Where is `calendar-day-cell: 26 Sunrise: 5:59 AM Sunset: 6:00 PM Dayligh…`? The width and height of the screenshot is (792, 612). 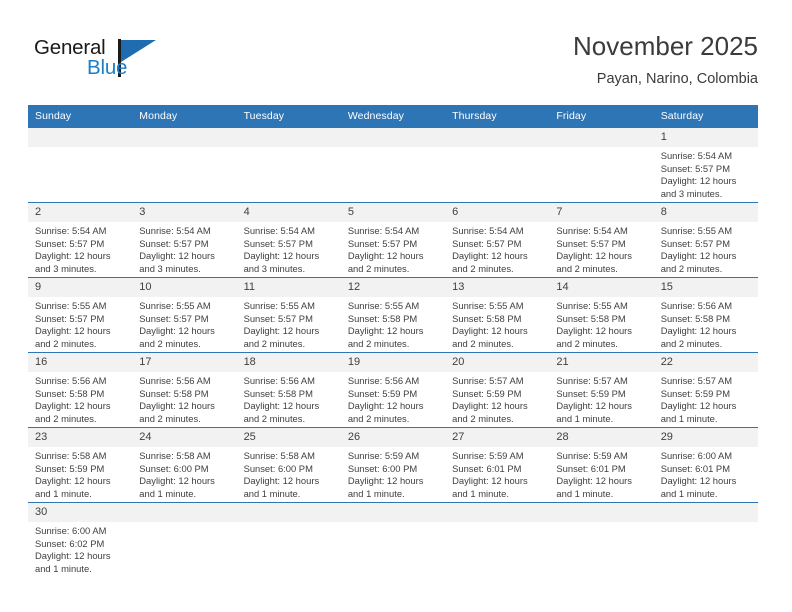 calendar-day-cell: 26 Sunrise: 5:59 AM Sunset: 6:00 PM Dayligh… is located at coordinates (393, 465).